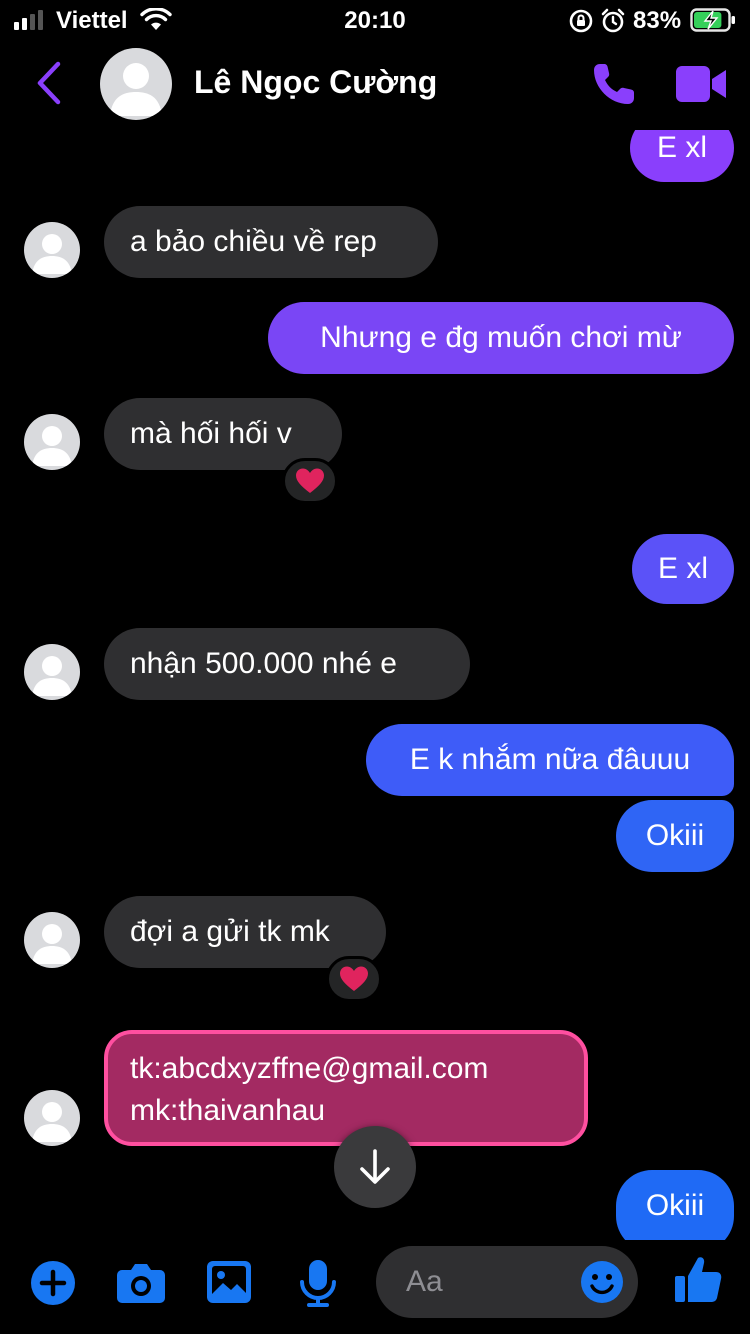  What do you see at coordinates (550, 760) in the screenshot?
I see `message-outgoing: E k nhắm nữa đâuuu` at bounding box center [550, 760].